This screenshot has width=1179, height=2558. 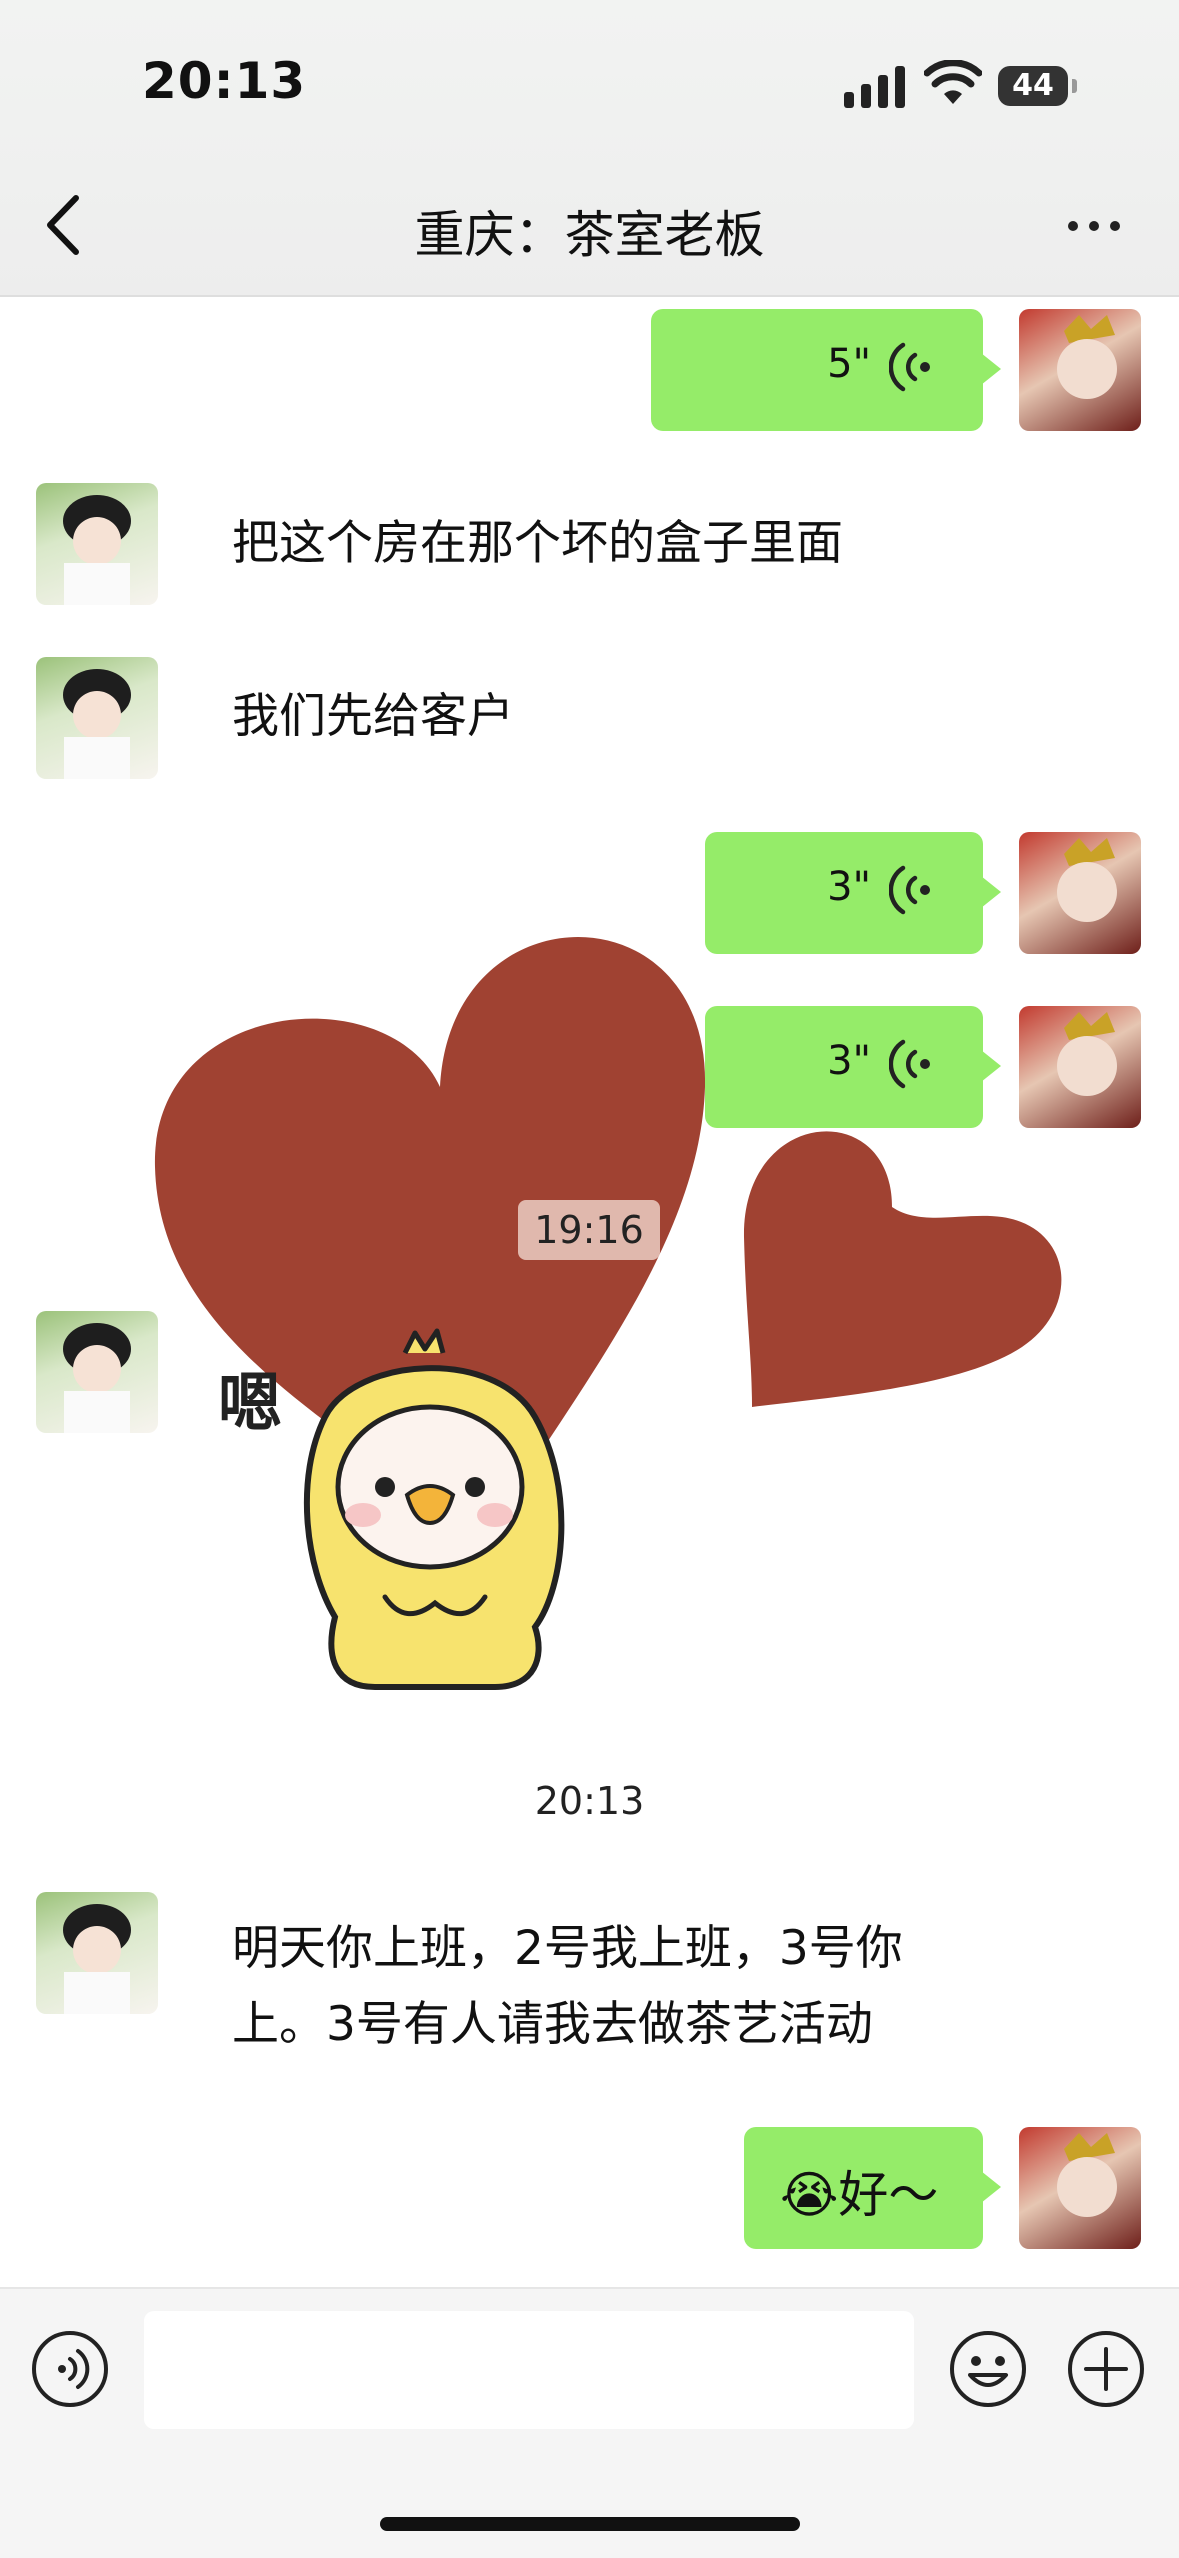 What do you see at coordinates (988, 2369) in the screenshot?
I see `emoji-icon` at bounding box center [988, 2369].